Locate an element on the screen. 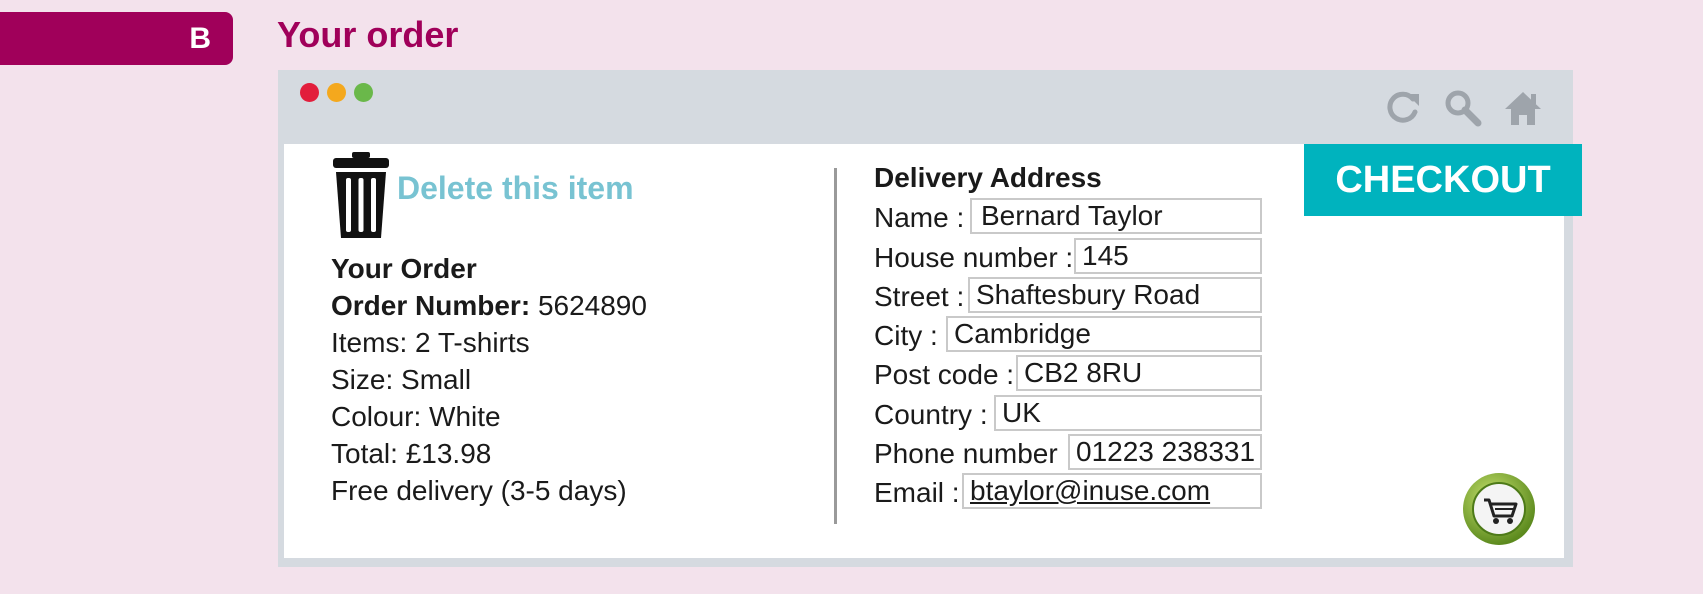 This screenshot has width=1703, height=594. checkout-button: CHECKOUT is located at coordinates (1443, 180).